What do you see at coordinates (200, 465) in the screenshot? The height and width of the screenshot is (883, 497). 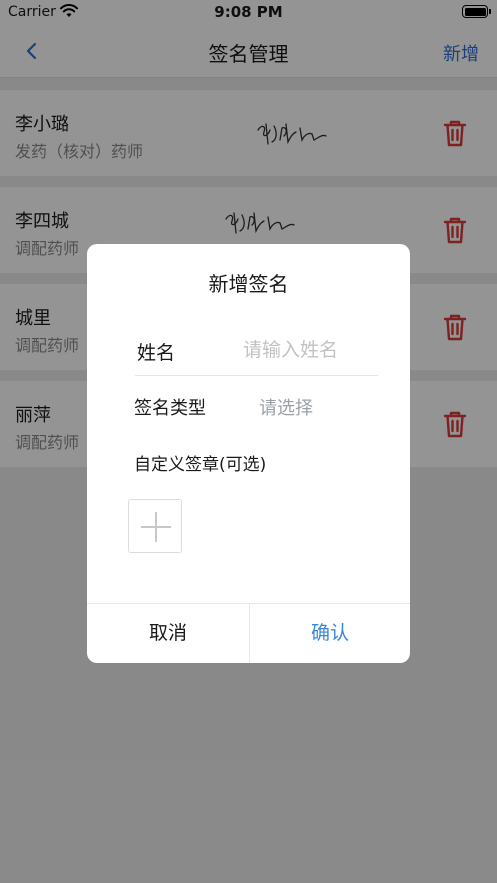 I see `custom-stamp-label: 自定义签章(可选)` at bounding box center [200, 465].